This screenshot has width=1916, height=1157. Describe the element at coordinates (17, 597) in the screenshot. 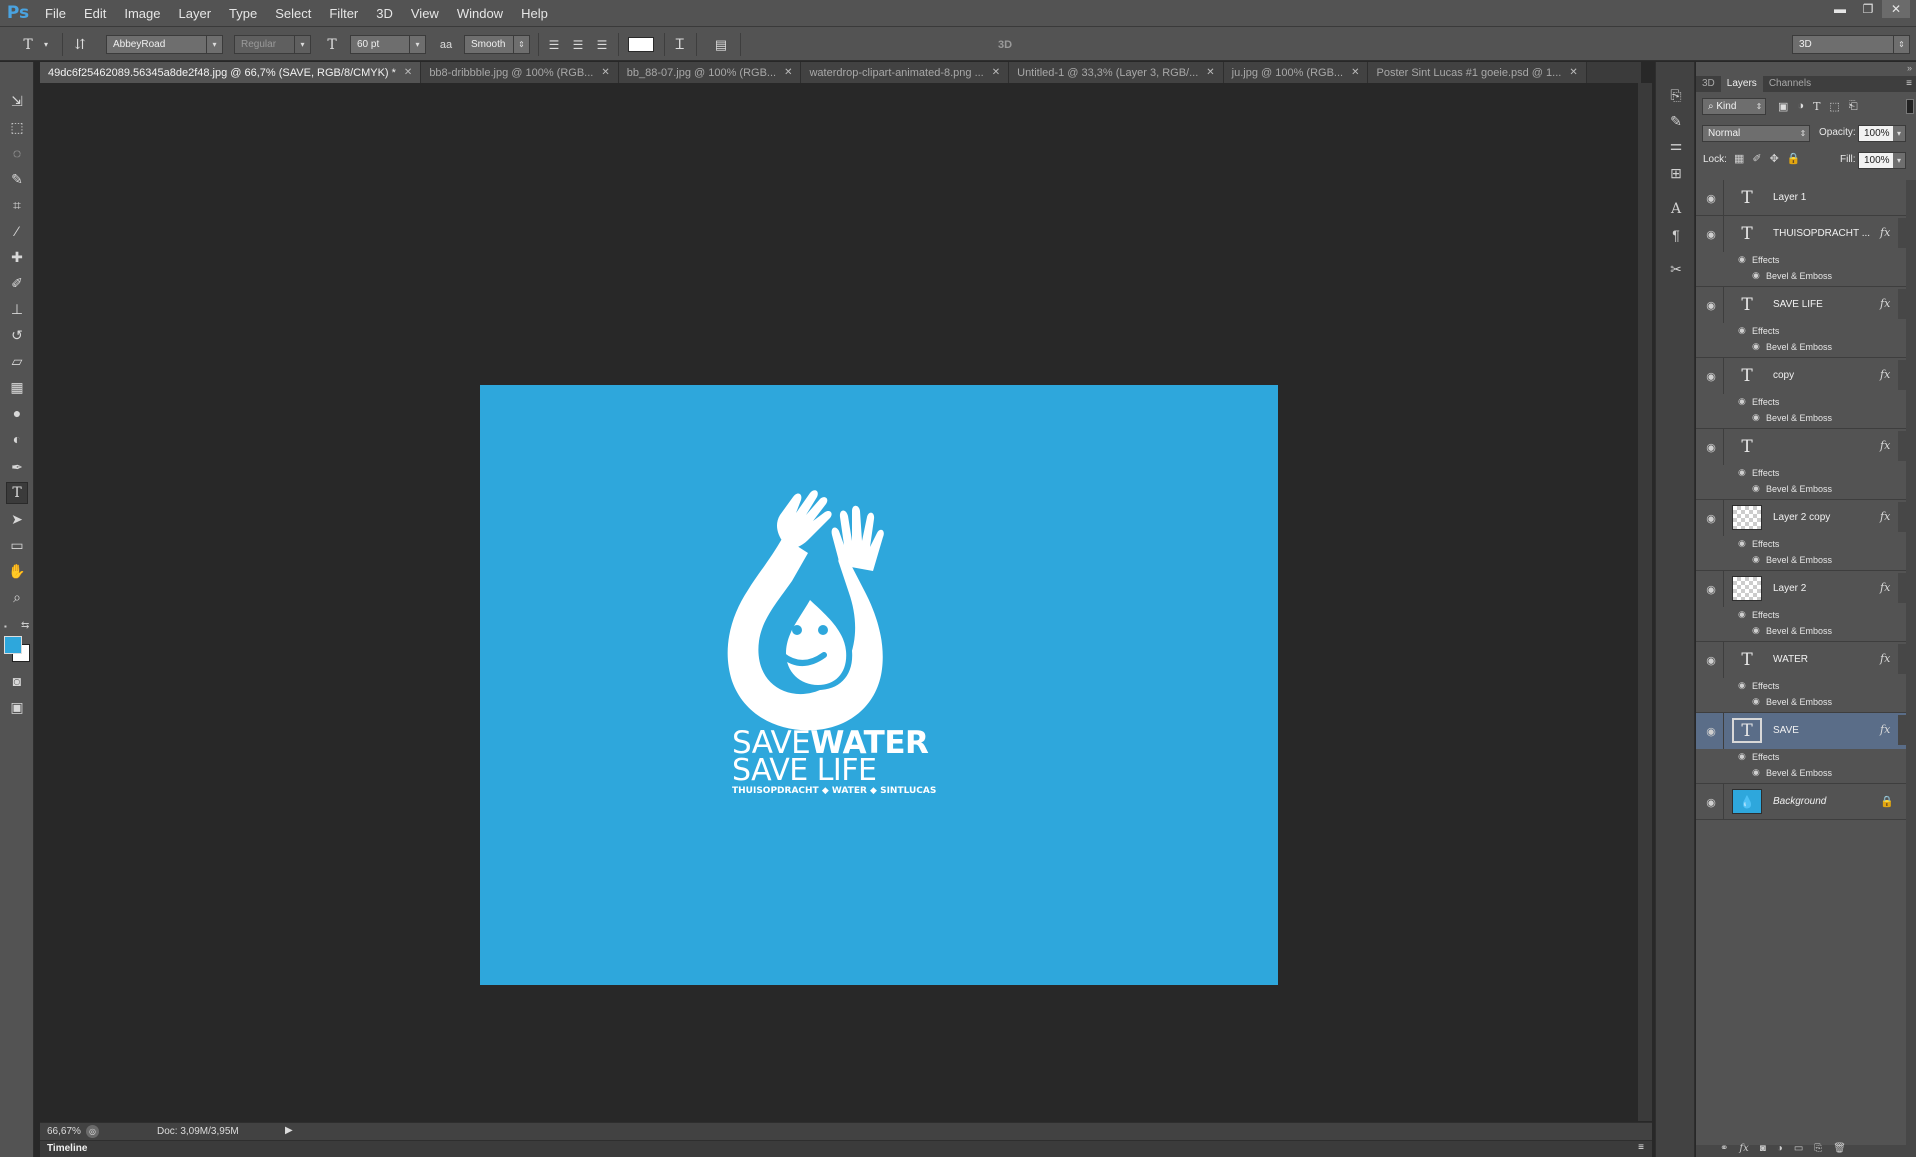

I see `zoom-tool-icon: ⌕` at that location.